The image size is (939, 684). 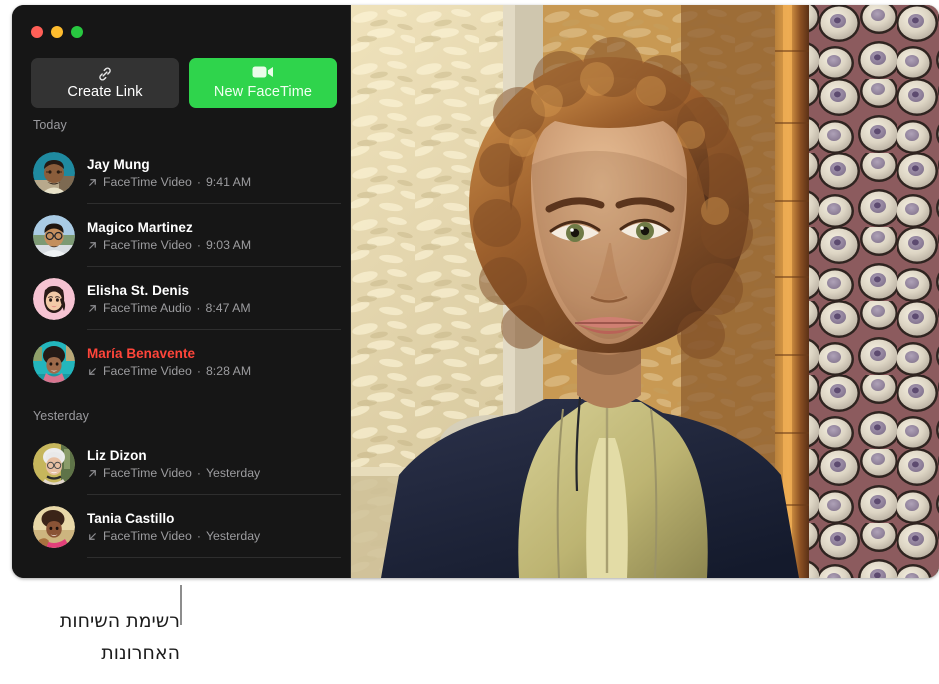 I want to click on call-item-text: María Benavente FaceTime Video · 8:28 AM, so click(x=169, y=362).